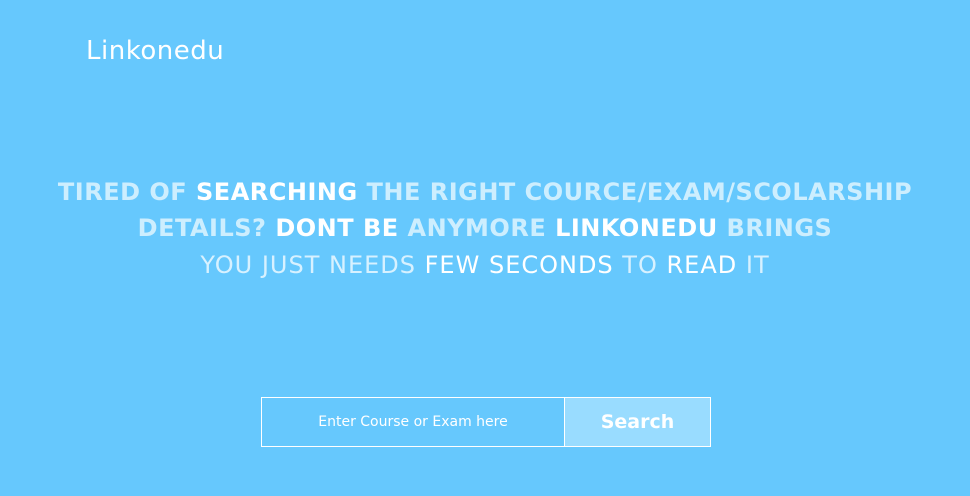 This screenshot has height=496, width=970. I want to click on hero-line-1-part-1: Tired of, so click(127, 192).